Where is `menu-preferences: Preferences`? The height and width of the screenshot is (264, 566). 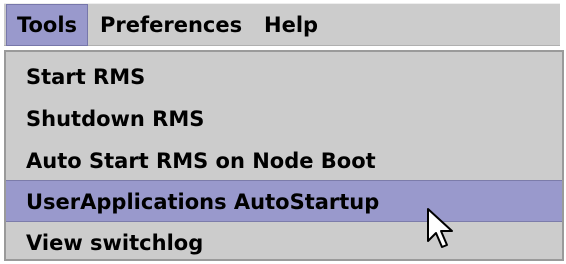 menu-preferences: Preferences is located at coordinates (171, 25).